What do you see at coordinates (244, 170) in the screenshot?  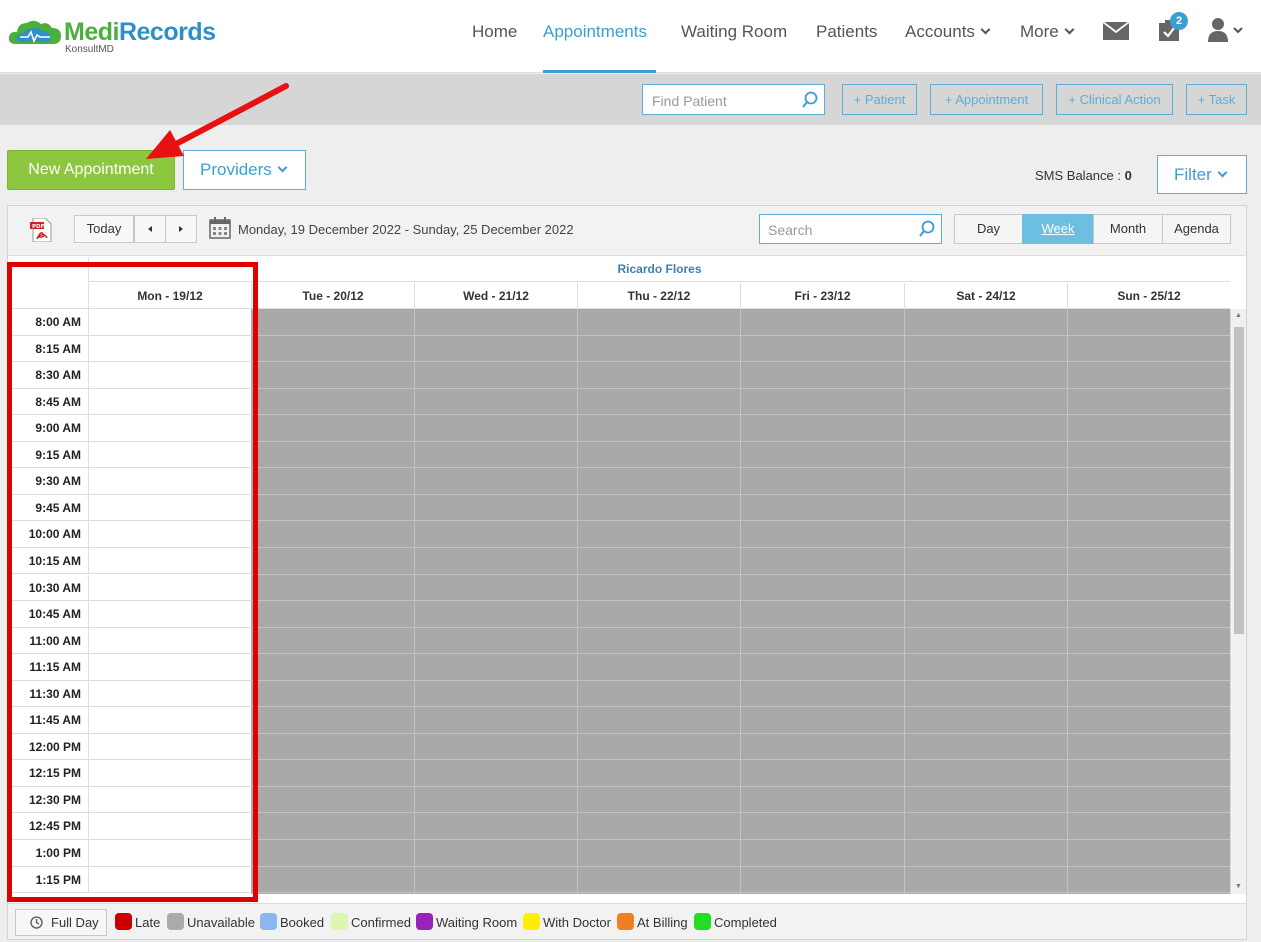 I see `providers-dropdown: Providers` at bounding box center [244, 170].